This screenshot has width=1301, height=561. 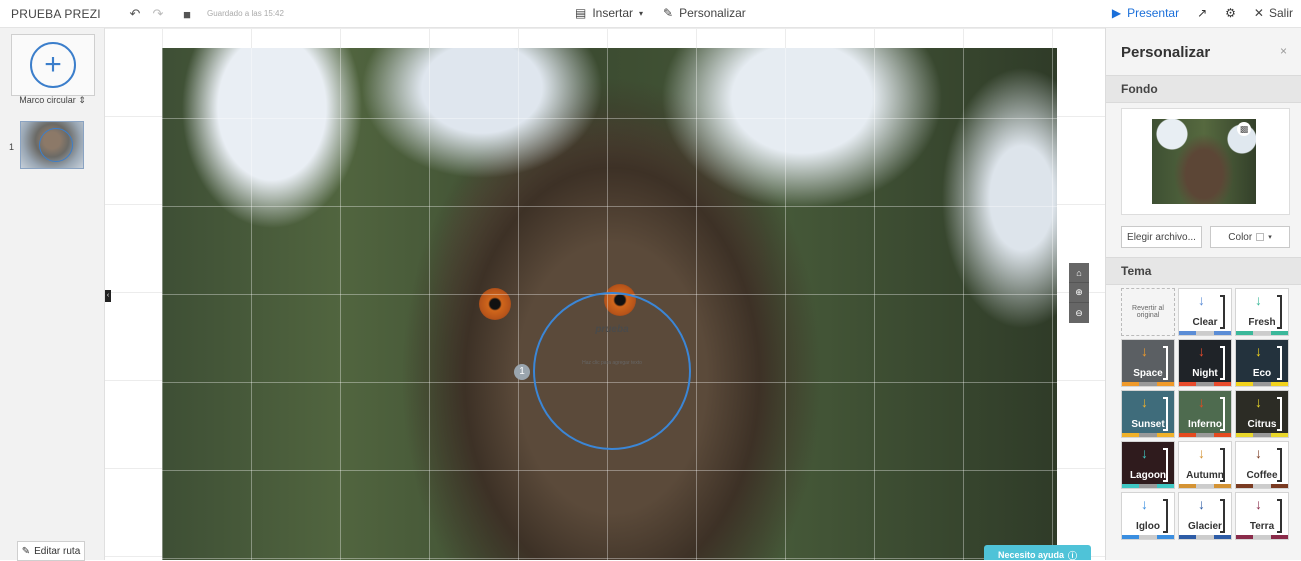 What do you see at coordinates (1260, 237) in the screenshot?
I see `color-swatch-icon` at bounding box center [1260, 237].